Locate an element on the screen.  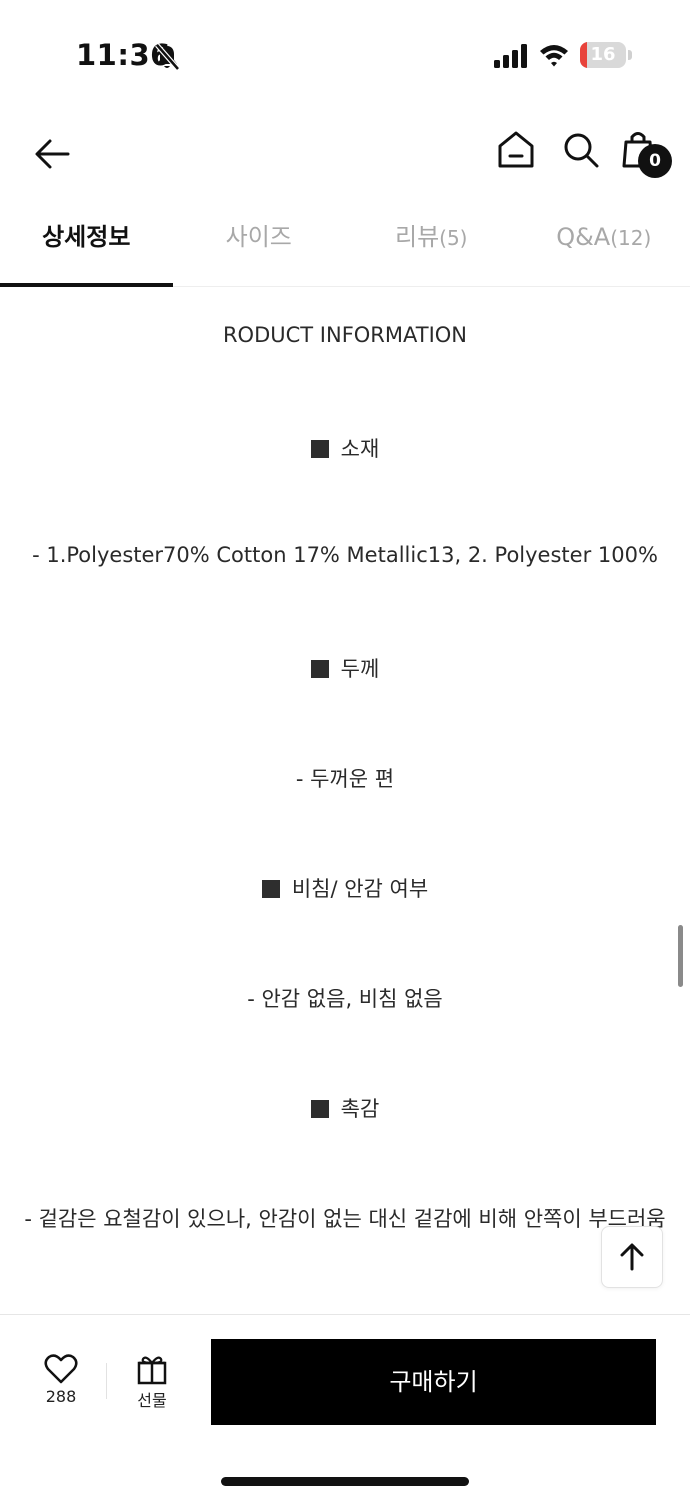
search-button is located at coordinates (581, 150).